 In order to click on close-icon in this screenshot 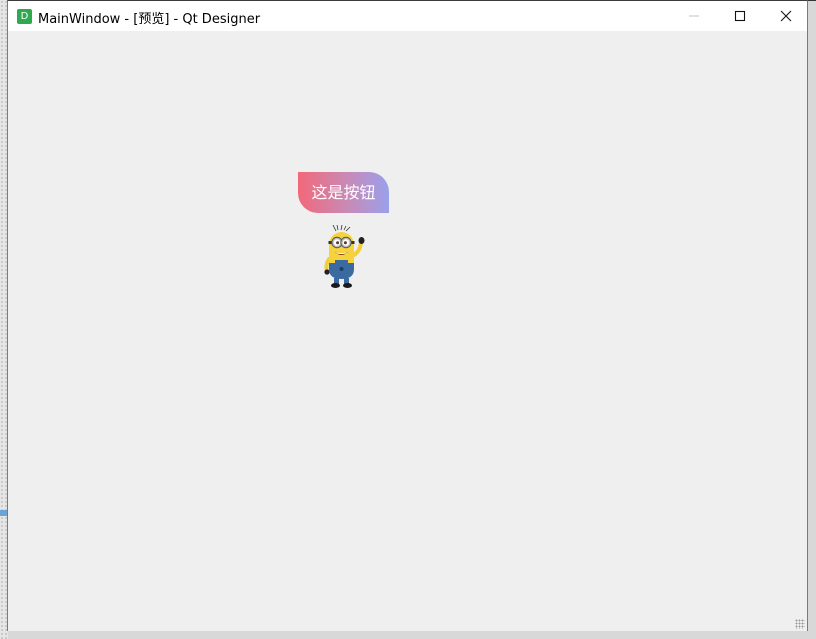, I will do `click(786, 16)`.